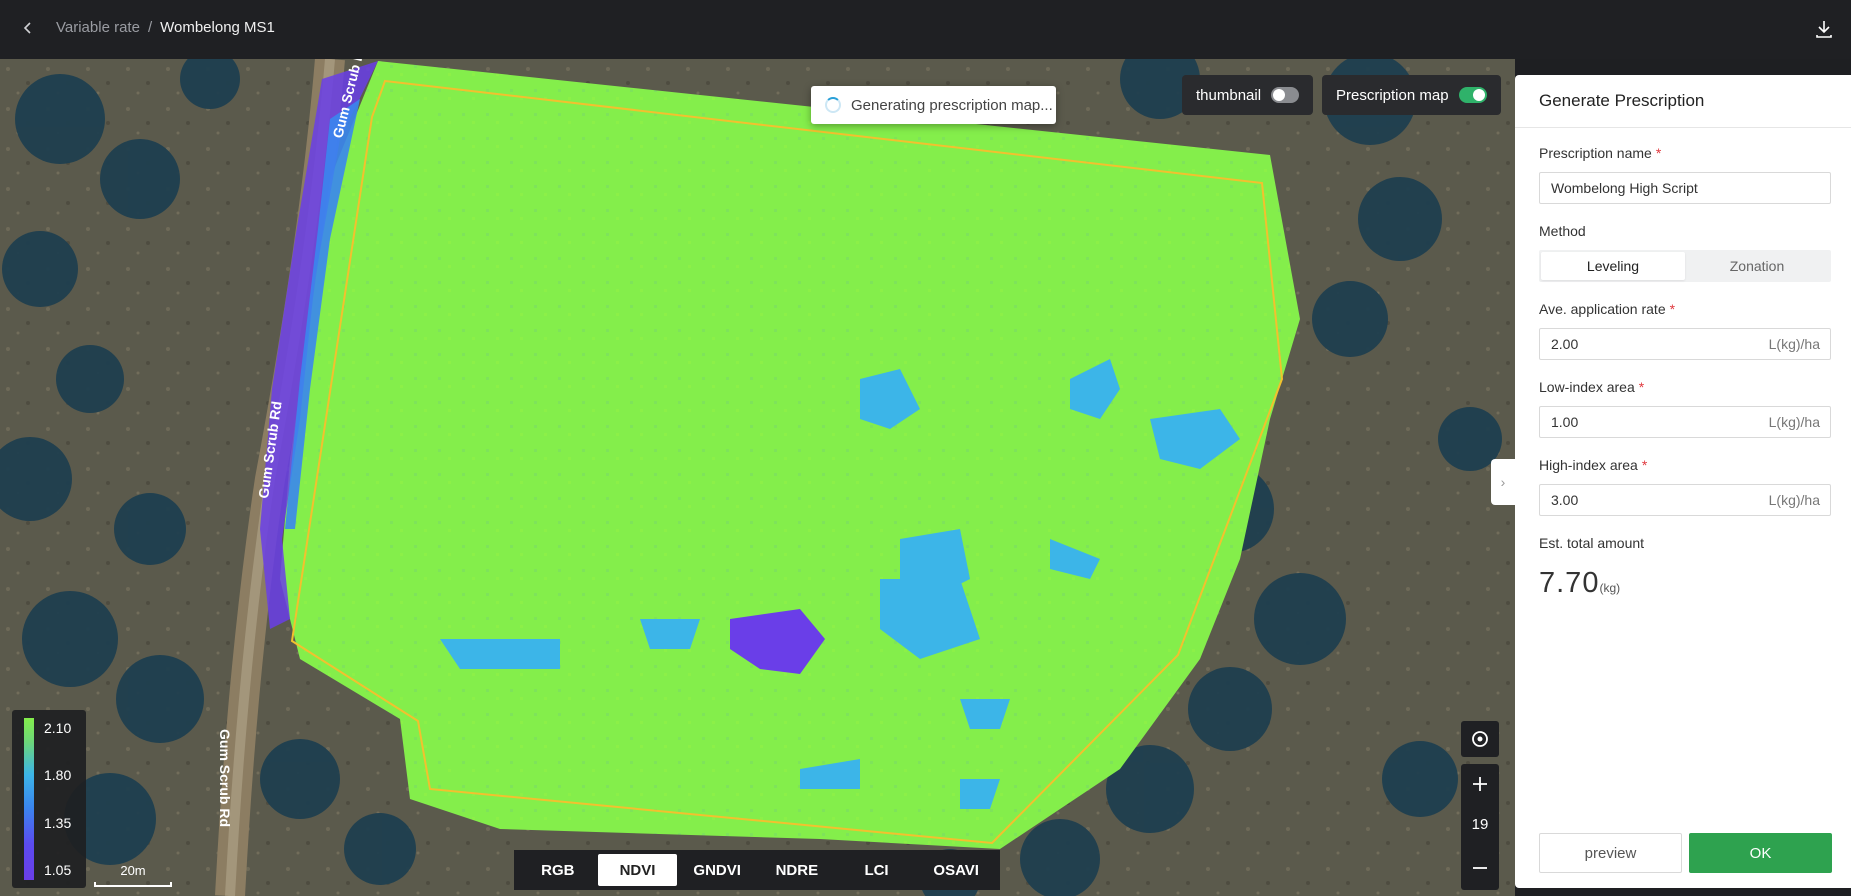 This screenshot has width=1851, height=896. What do you see at coordinates (877, 870) in the screenshot?
I see `tab-lci: LCI` at bounding box center [877, 870].